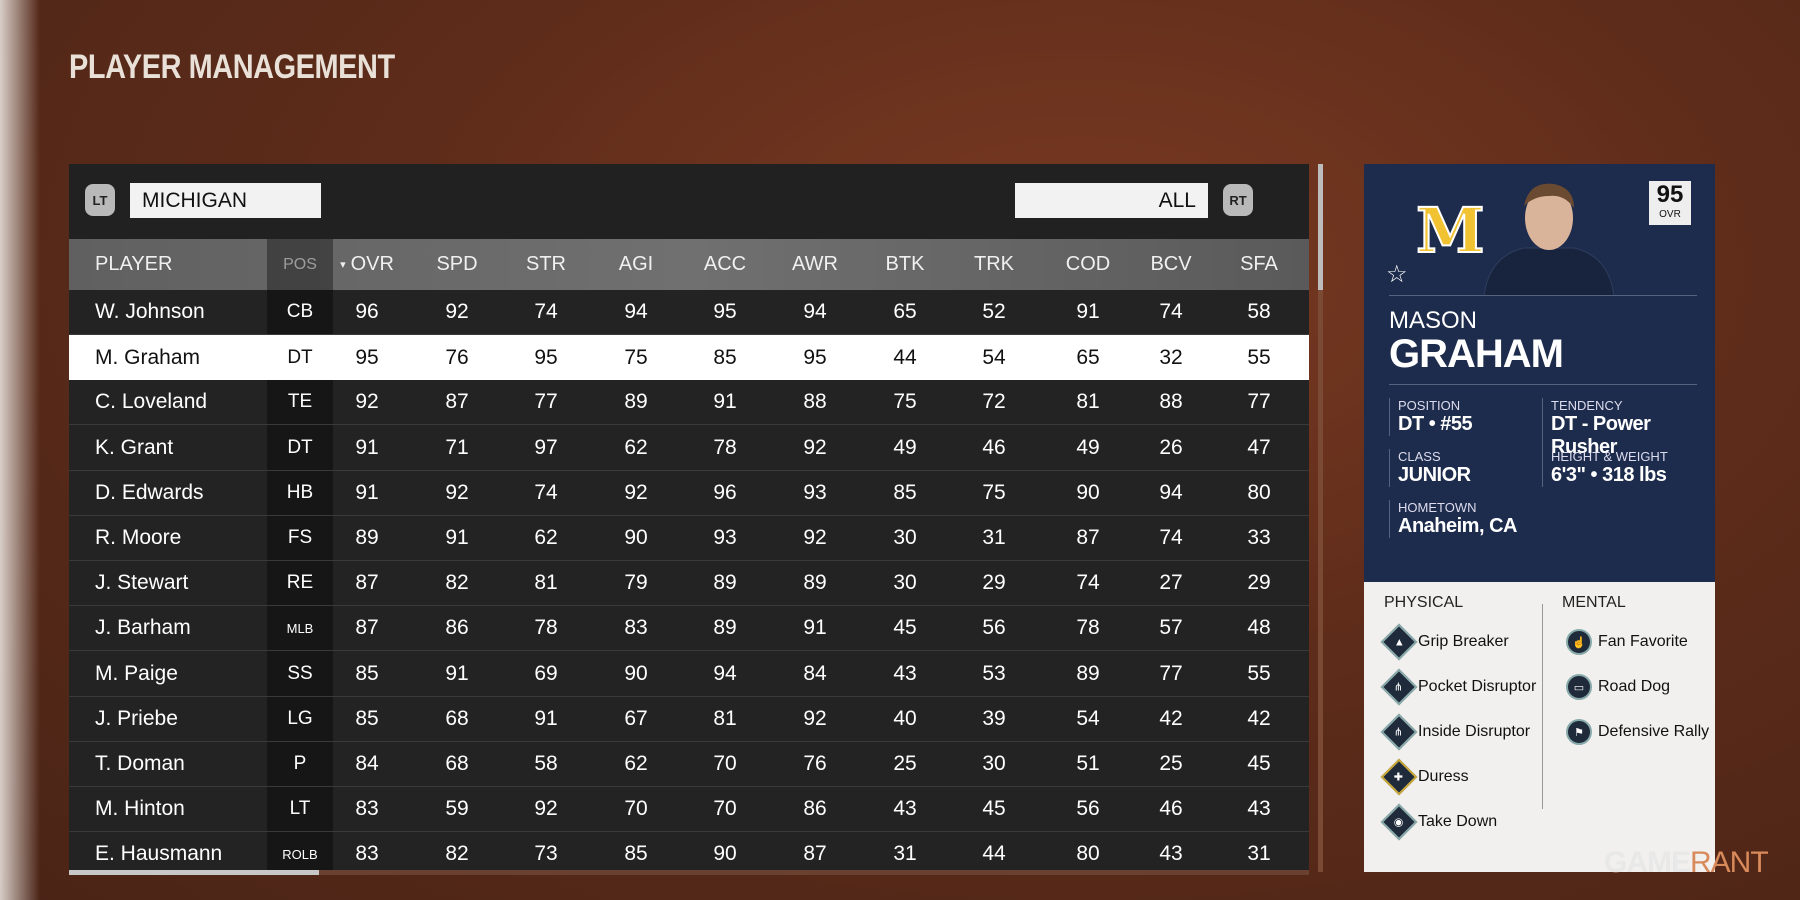 The width and height of the screenshot is (1800, 900). I want to click on mental-label: MENTAL, so click(1594, 602).